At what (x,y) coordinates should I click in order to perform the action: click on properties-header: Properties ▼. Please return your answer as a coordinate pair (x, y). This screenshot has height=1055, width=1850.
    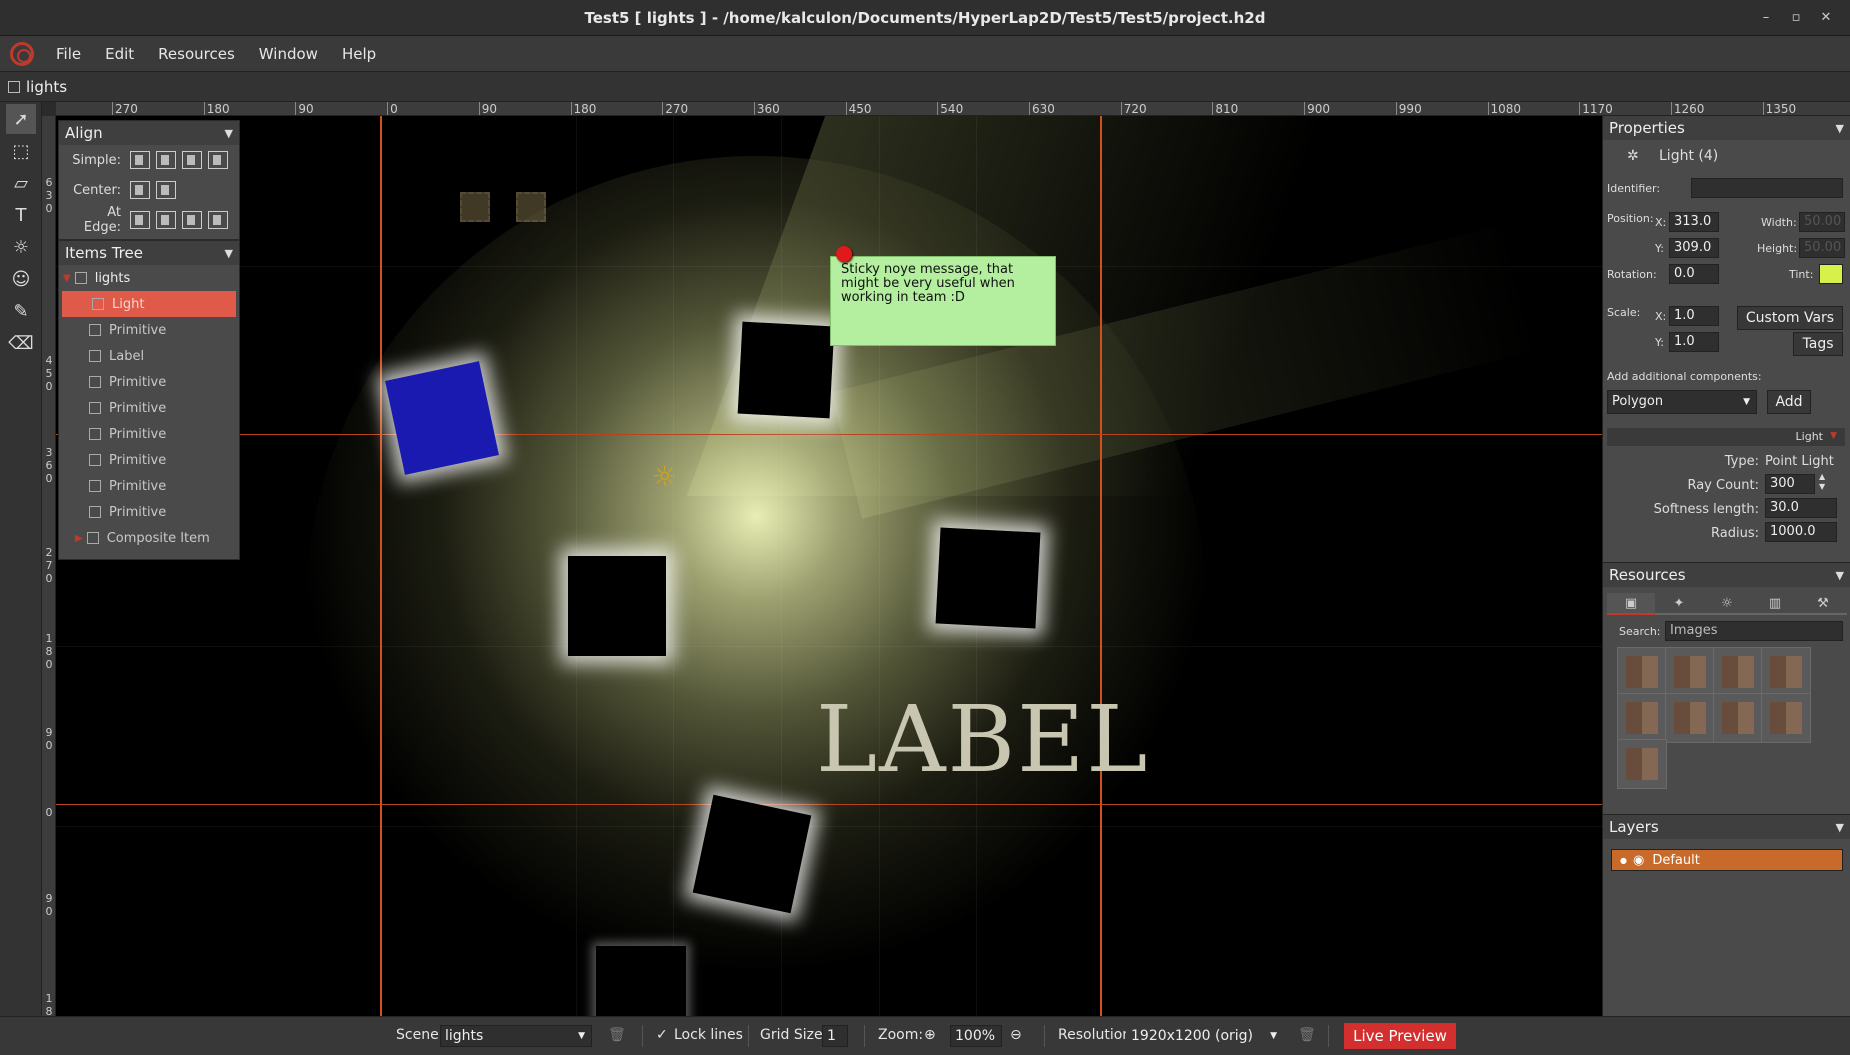
    Looking at the image, I should click on (1726, 128).